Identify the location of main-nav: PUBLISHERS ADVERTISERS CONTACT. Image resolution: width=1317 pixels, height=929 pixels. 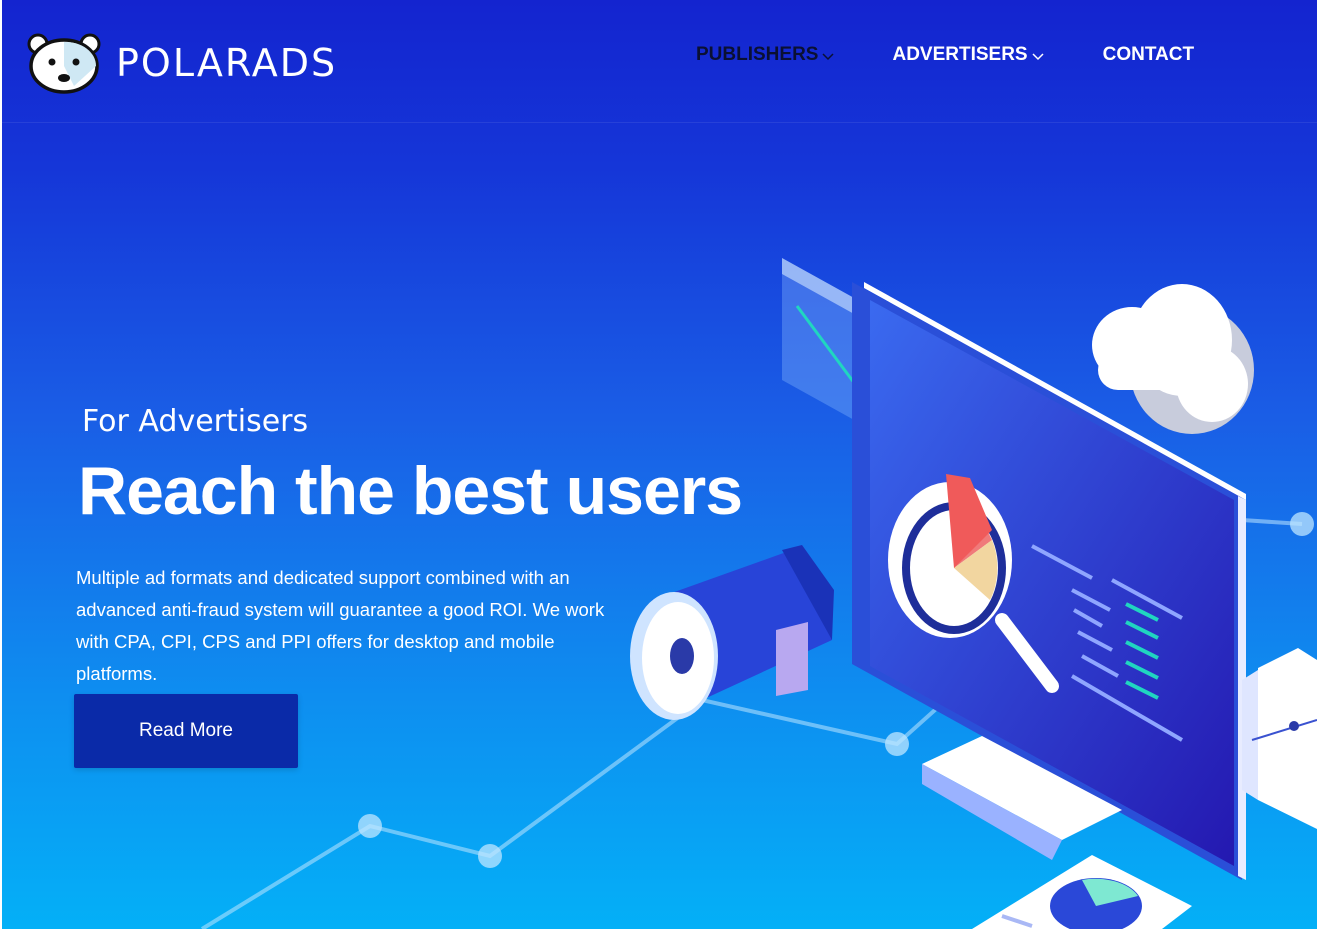
(945, 55).